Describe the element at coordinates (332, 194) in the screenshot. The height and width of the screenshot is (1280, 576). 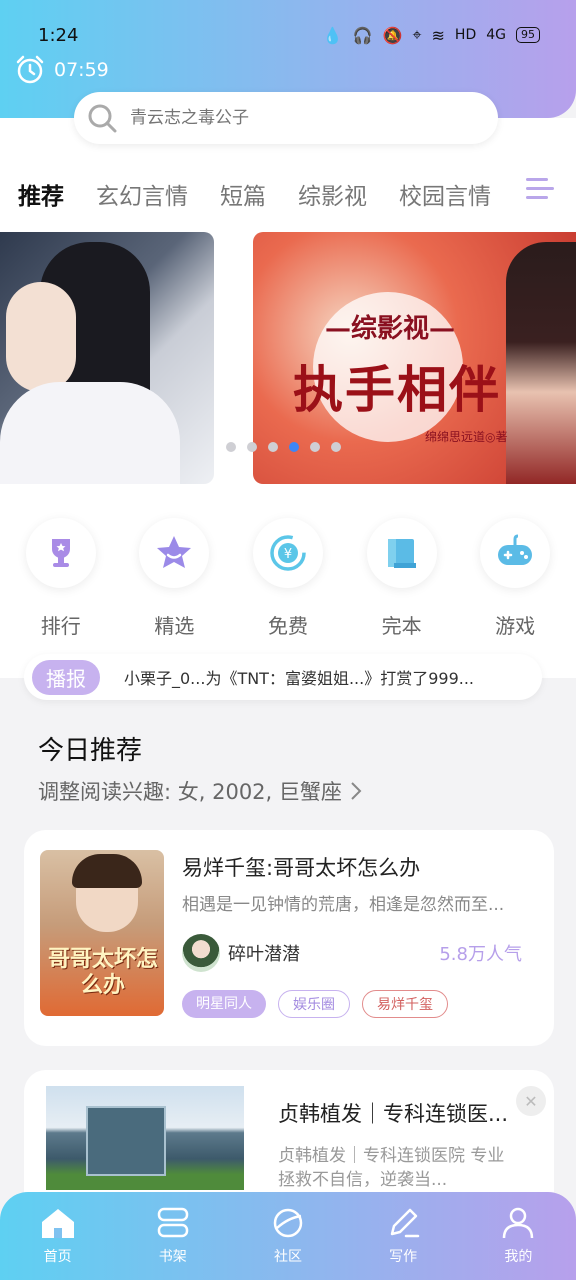
I see `tab-film-tv: 综影视` at that location.